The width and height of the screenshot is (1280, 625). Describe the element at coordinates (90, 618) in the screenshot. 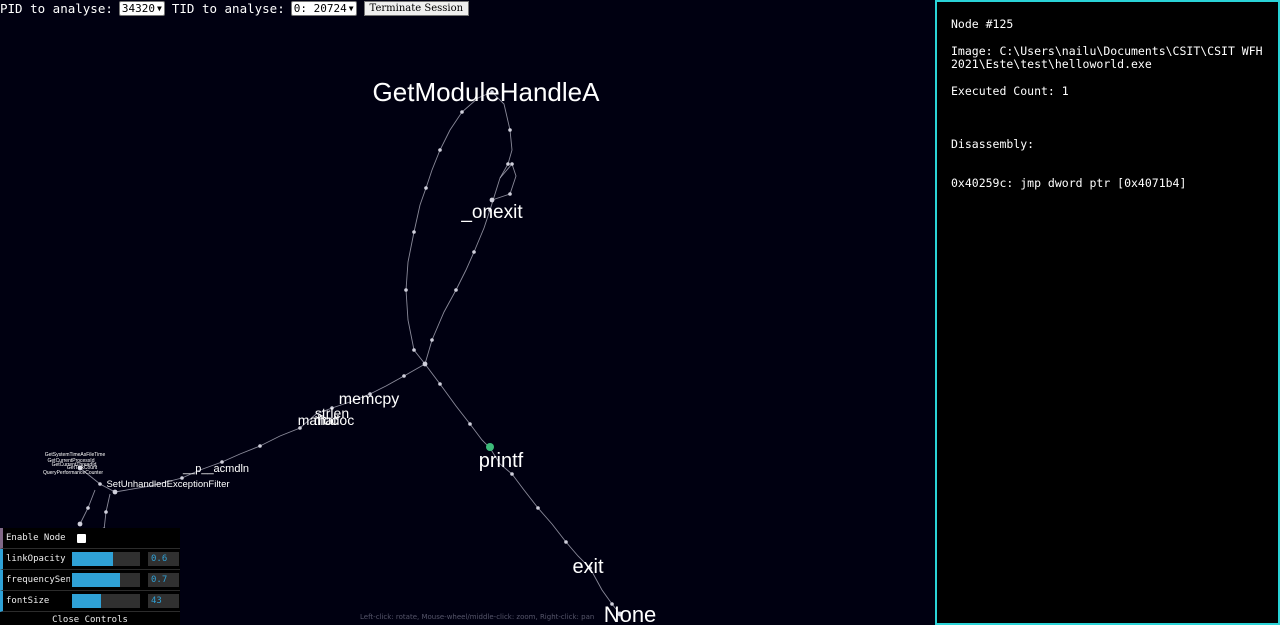

I see `close-controls-button: Close Controls` at that location.